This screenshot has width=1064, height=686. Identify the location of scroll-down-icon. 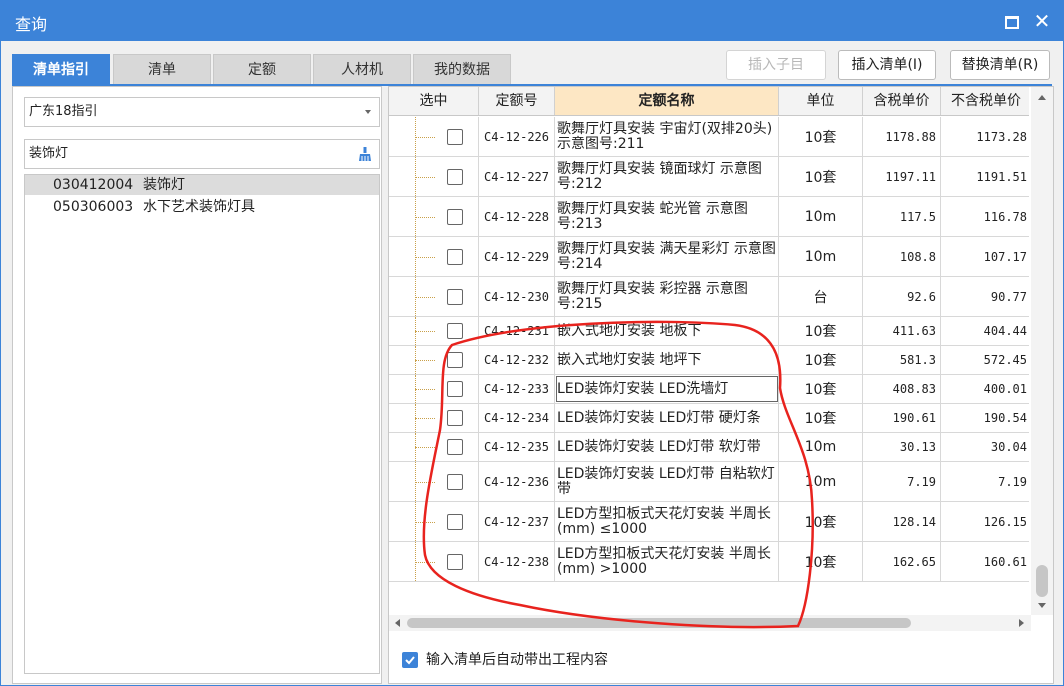
(1042, 605).